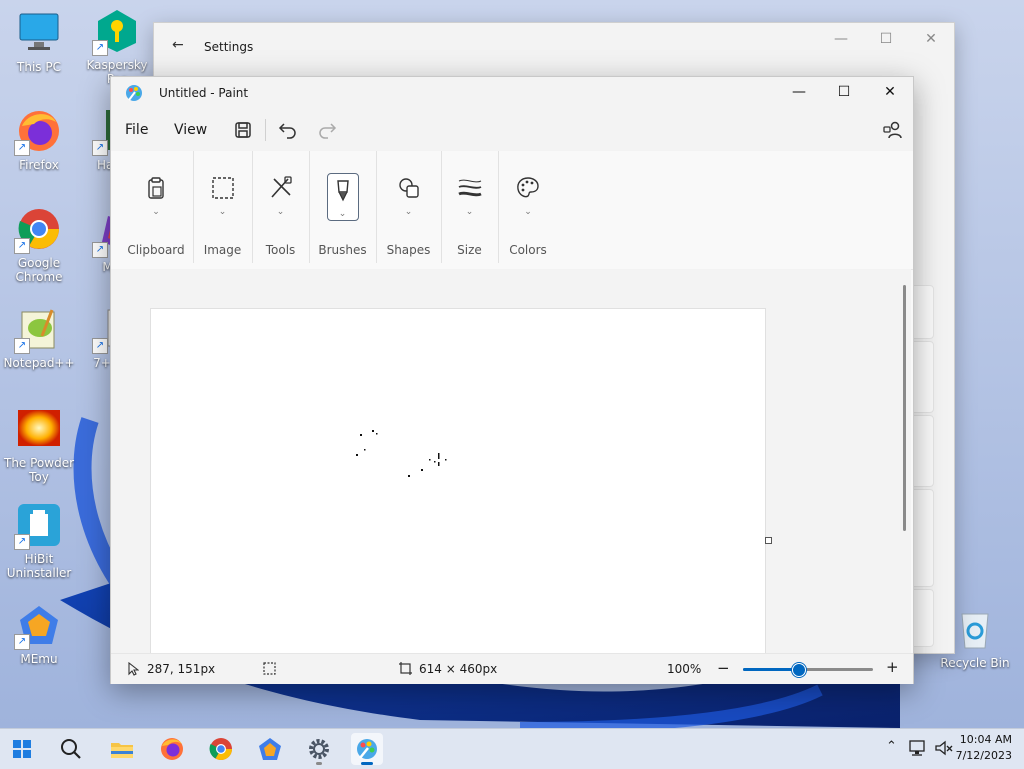 The width and height of the screenshot is (1024, 769). I want to click on notepadpp-icon: ↗, so click(38, 330).